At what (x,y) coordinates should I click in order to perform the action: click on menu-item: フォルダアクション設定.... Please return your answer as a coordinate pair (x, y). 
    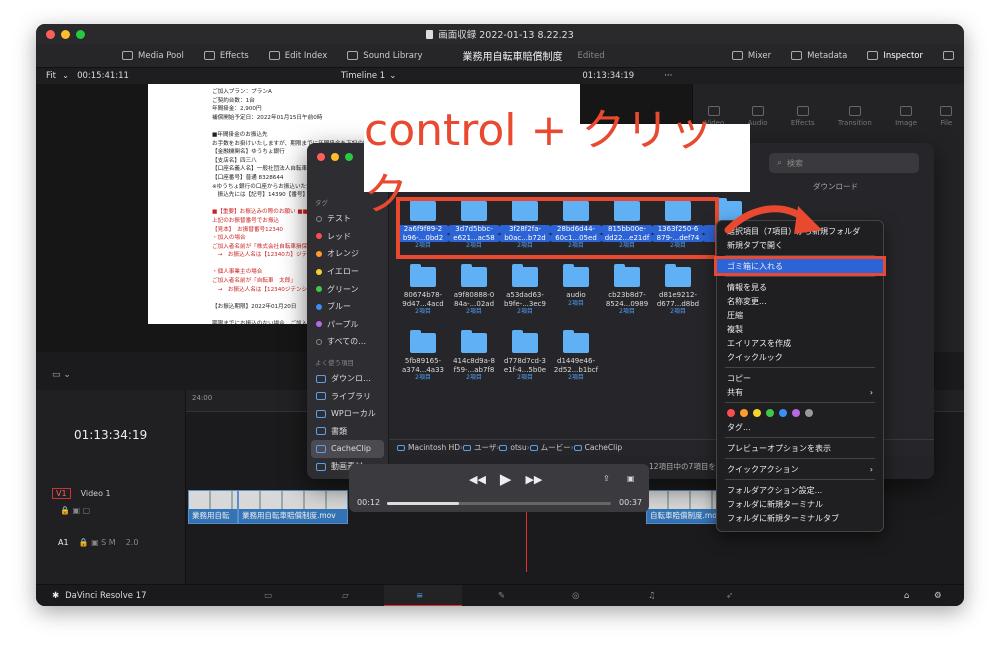
    Looking at the image, I should click on (800, 490).